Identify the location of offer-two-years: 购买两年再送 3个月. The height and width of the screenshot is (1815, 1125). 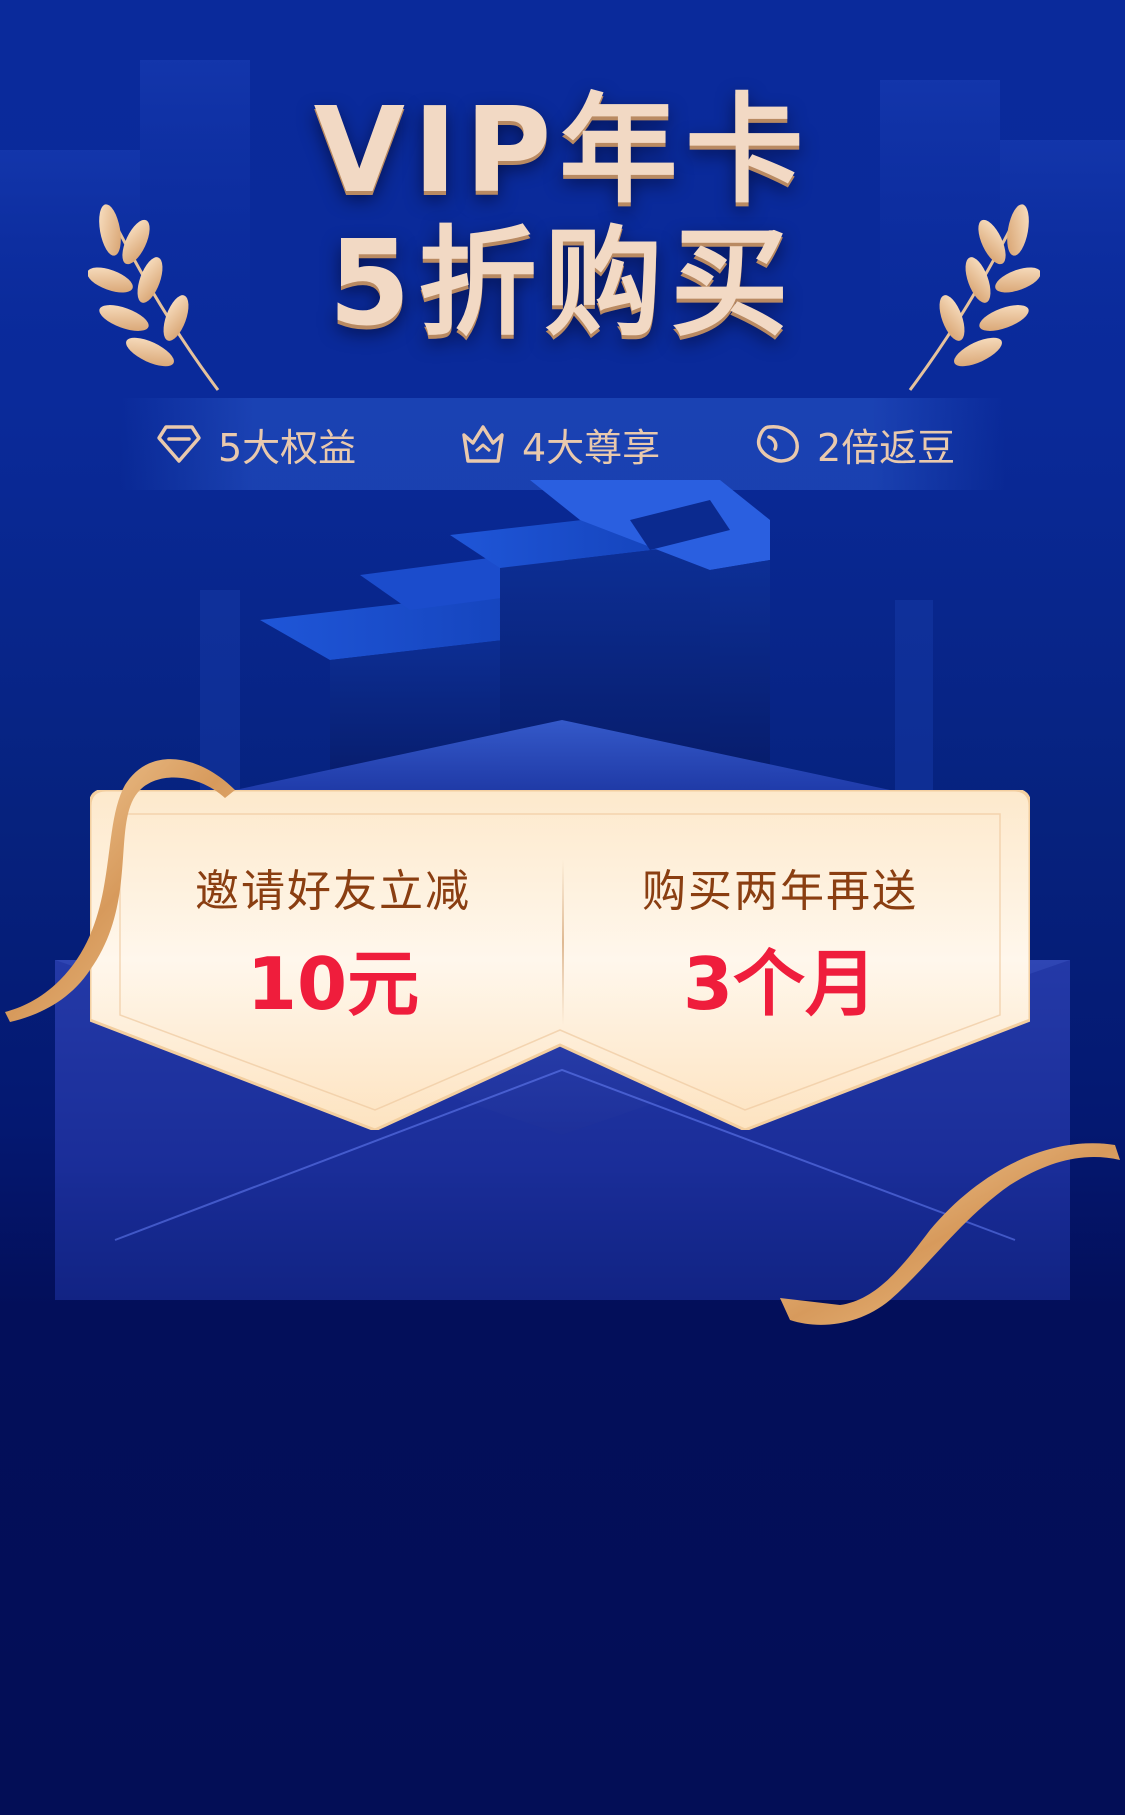
(780, 943).